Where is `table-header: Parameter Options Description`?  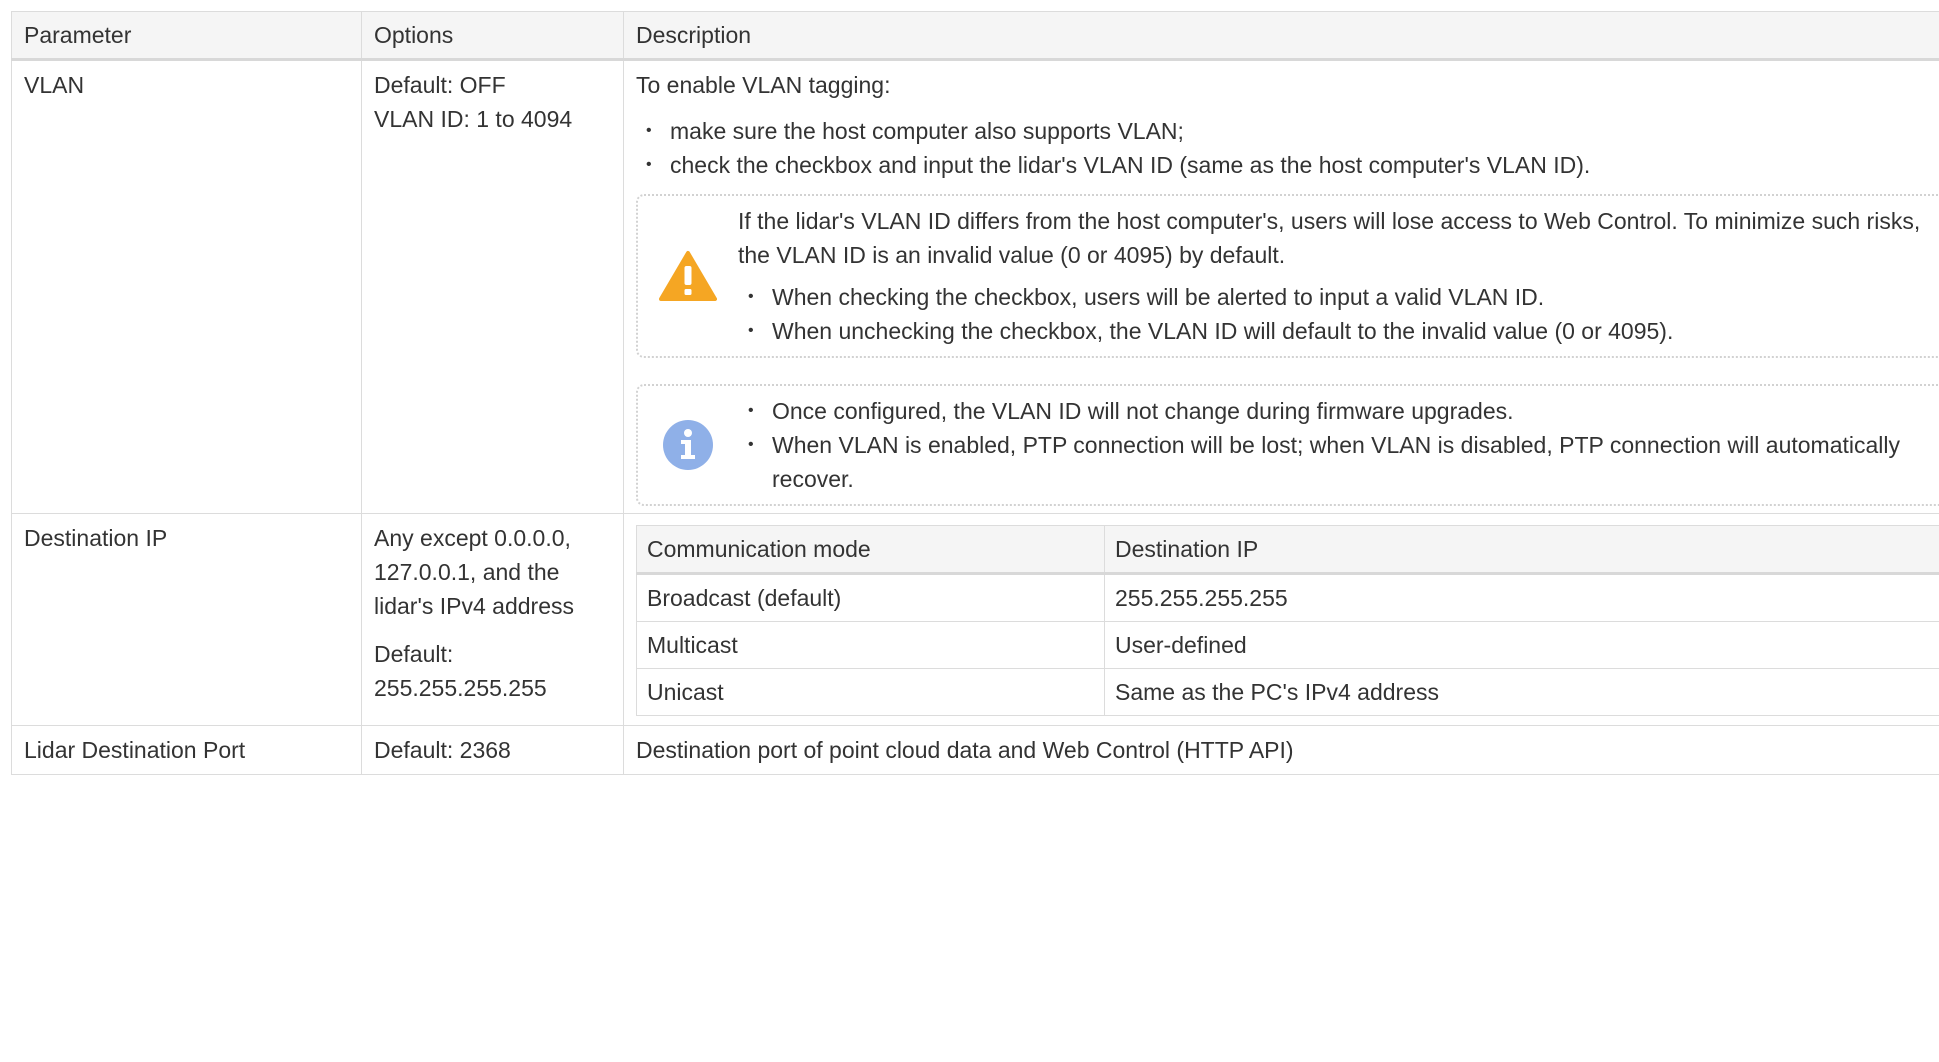
table-header: Parameter Options Description is located at coordinates (975, 36).